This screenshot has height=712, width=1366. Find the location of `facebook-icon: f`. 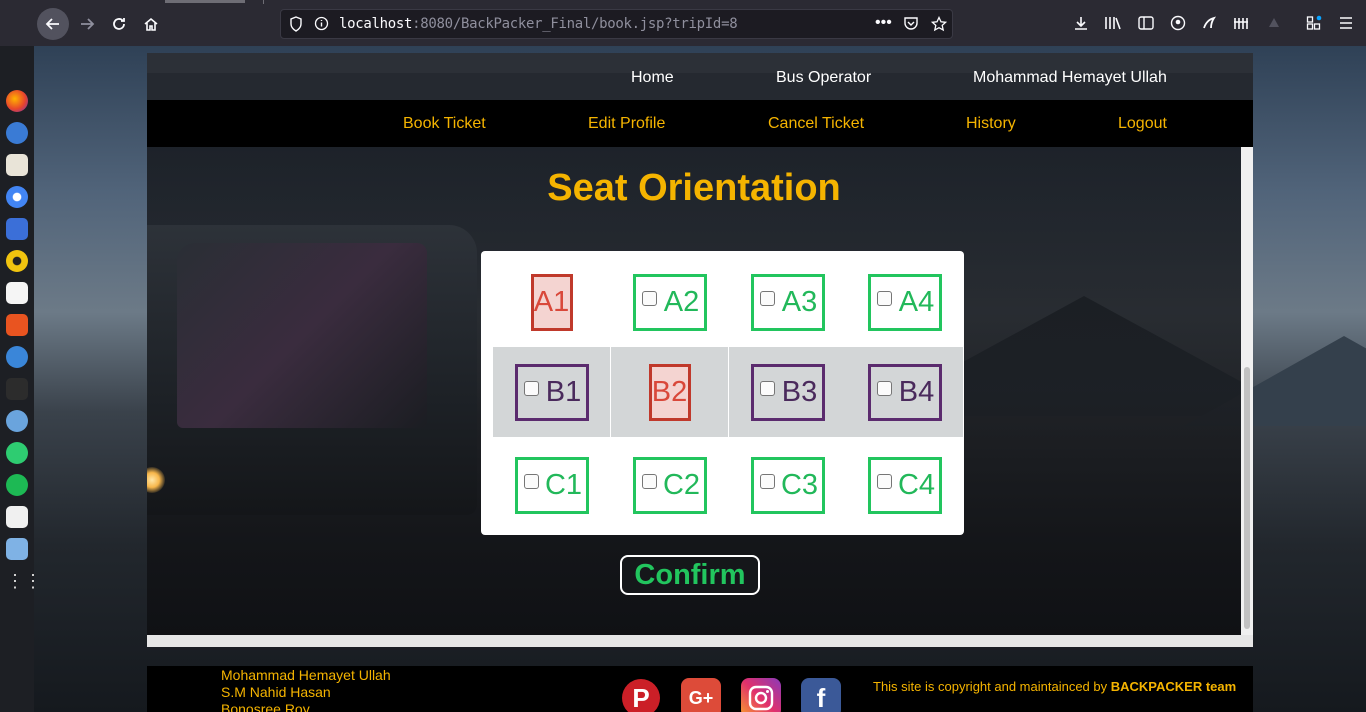

facebook-icon: f is located at coordinates (821, 695).